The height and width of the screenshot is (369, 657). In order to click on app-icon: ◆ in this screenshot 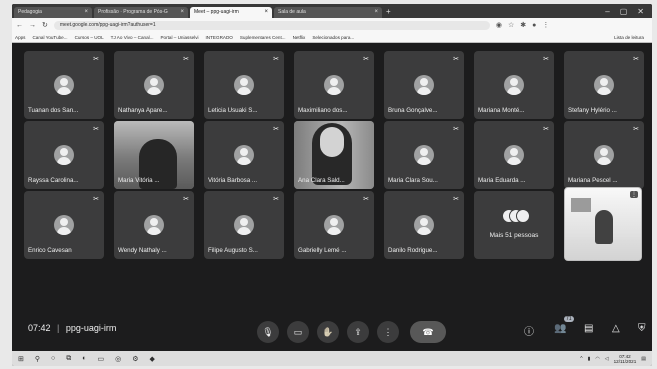, I will do `click(152, 359)`.